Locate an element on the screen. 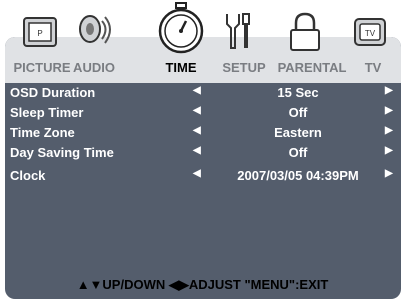  tab-picture: PICTURE is located at coordinates (41, 67).